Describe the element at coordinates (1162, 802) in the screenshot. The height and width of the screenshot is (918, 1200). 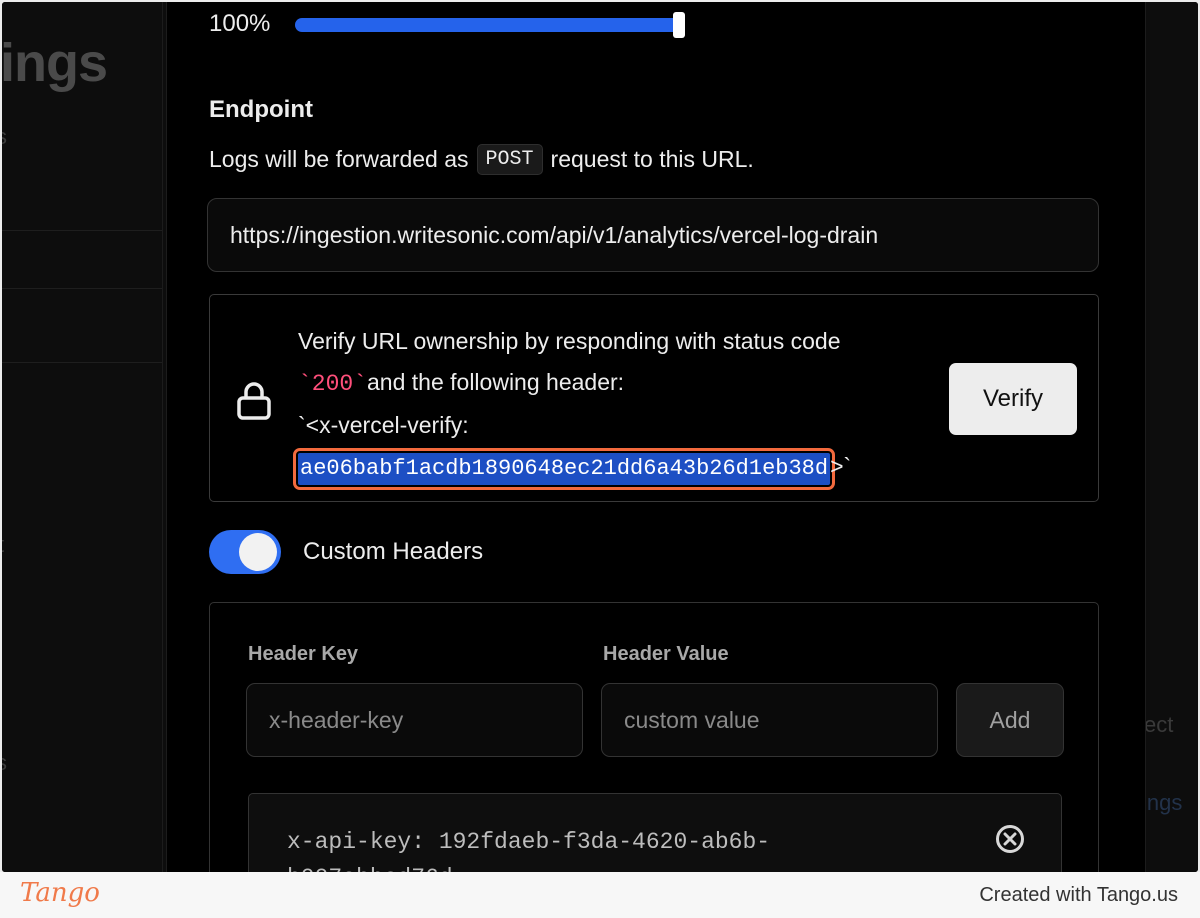
I see `background-link: ings` at that location.